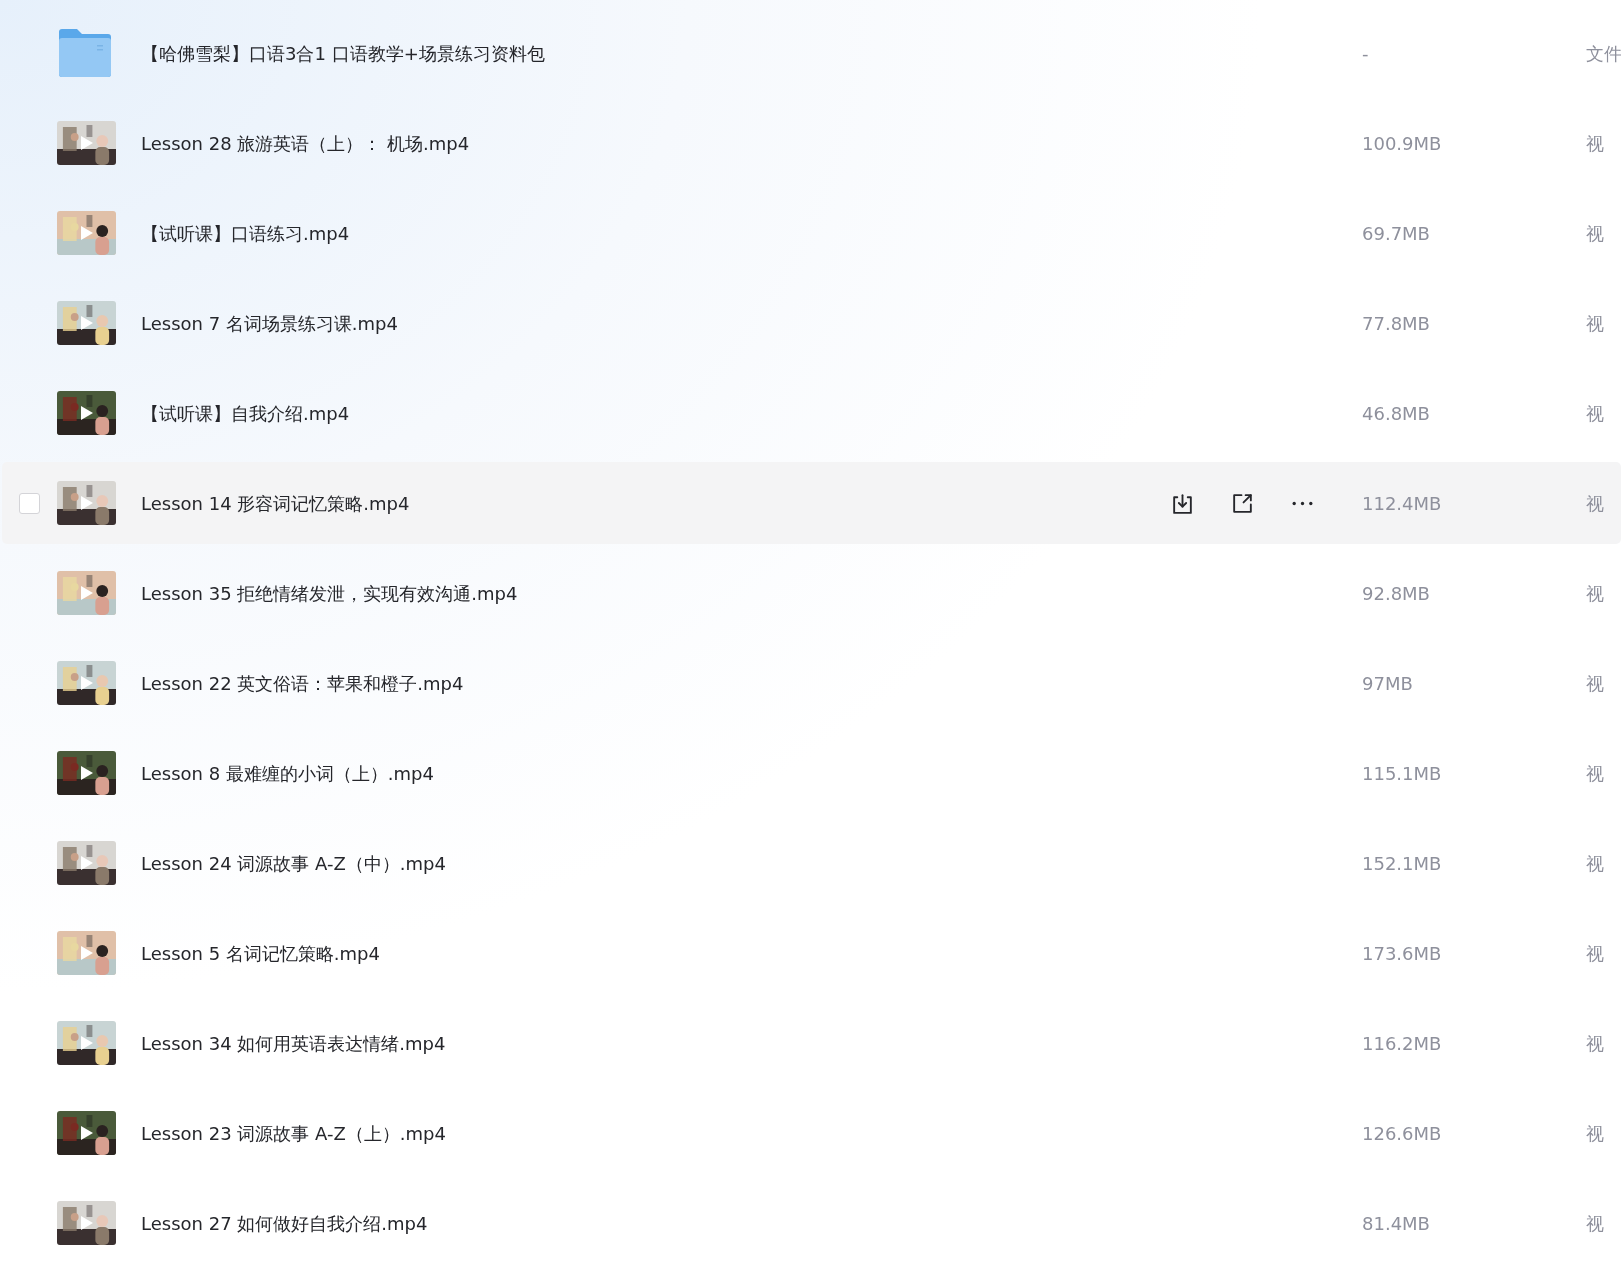 The image size is (1621, 1276). Describe the element at coordinates (287, 773) in the screenshot. I see `file-name: Lesson 8 最难缠的小词（上）.mp4` at that location.